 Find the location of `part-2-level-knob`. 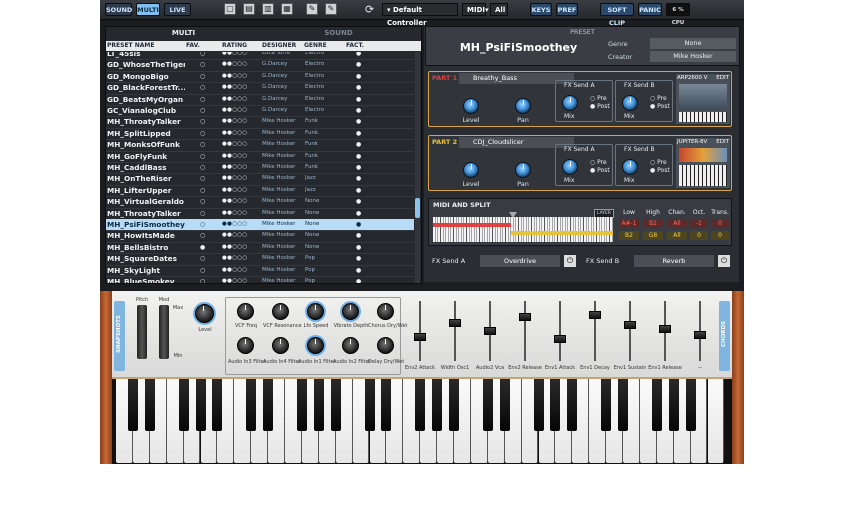

part-2-level-knob is located at coordinates (471, 170).